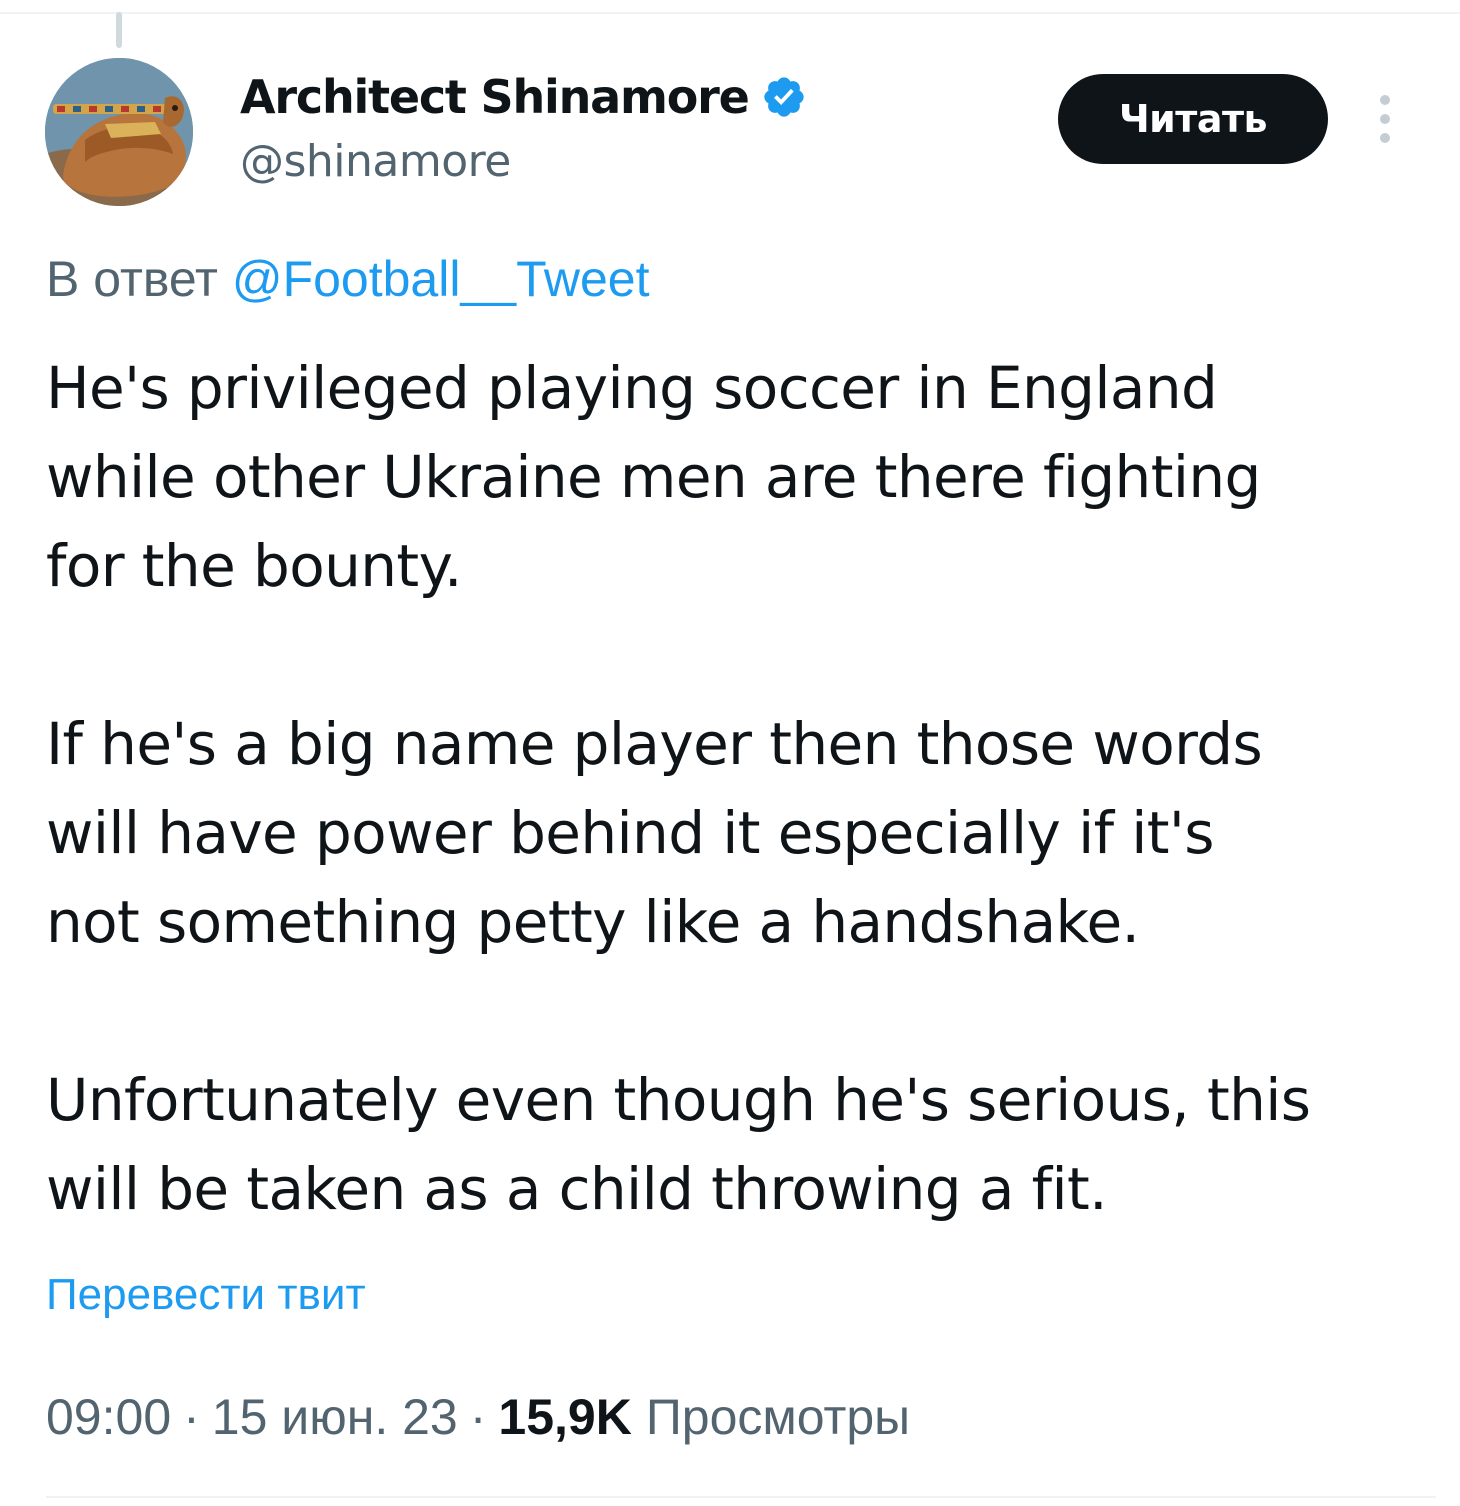 This screenshot has width=1460, height=1506. I want to click on more-vertical-icon, so click(1385, 120).